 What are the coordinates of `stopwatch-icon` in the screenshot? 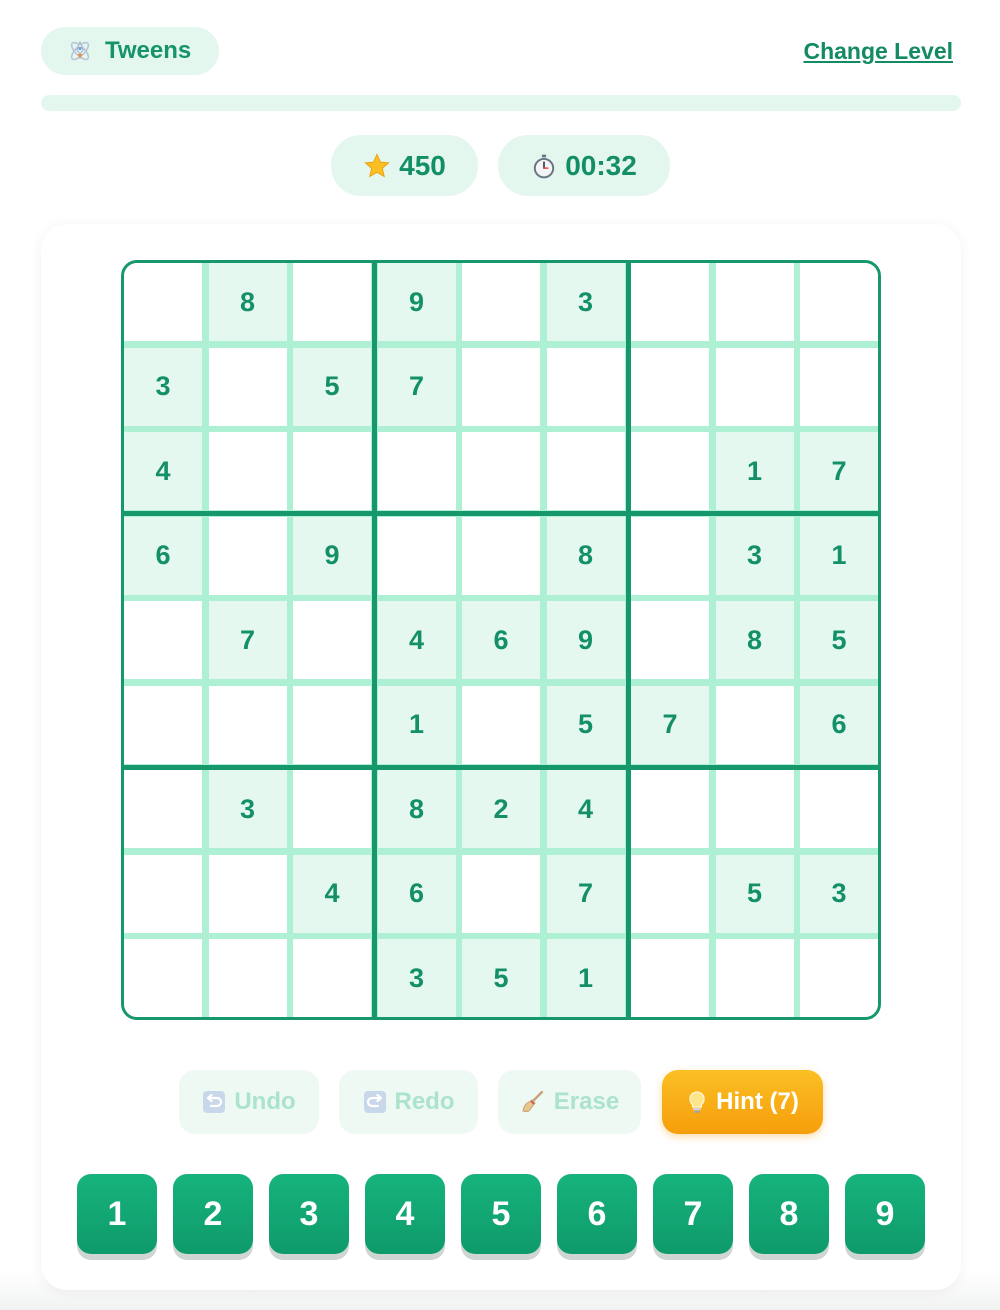 It's located at (544, 166).